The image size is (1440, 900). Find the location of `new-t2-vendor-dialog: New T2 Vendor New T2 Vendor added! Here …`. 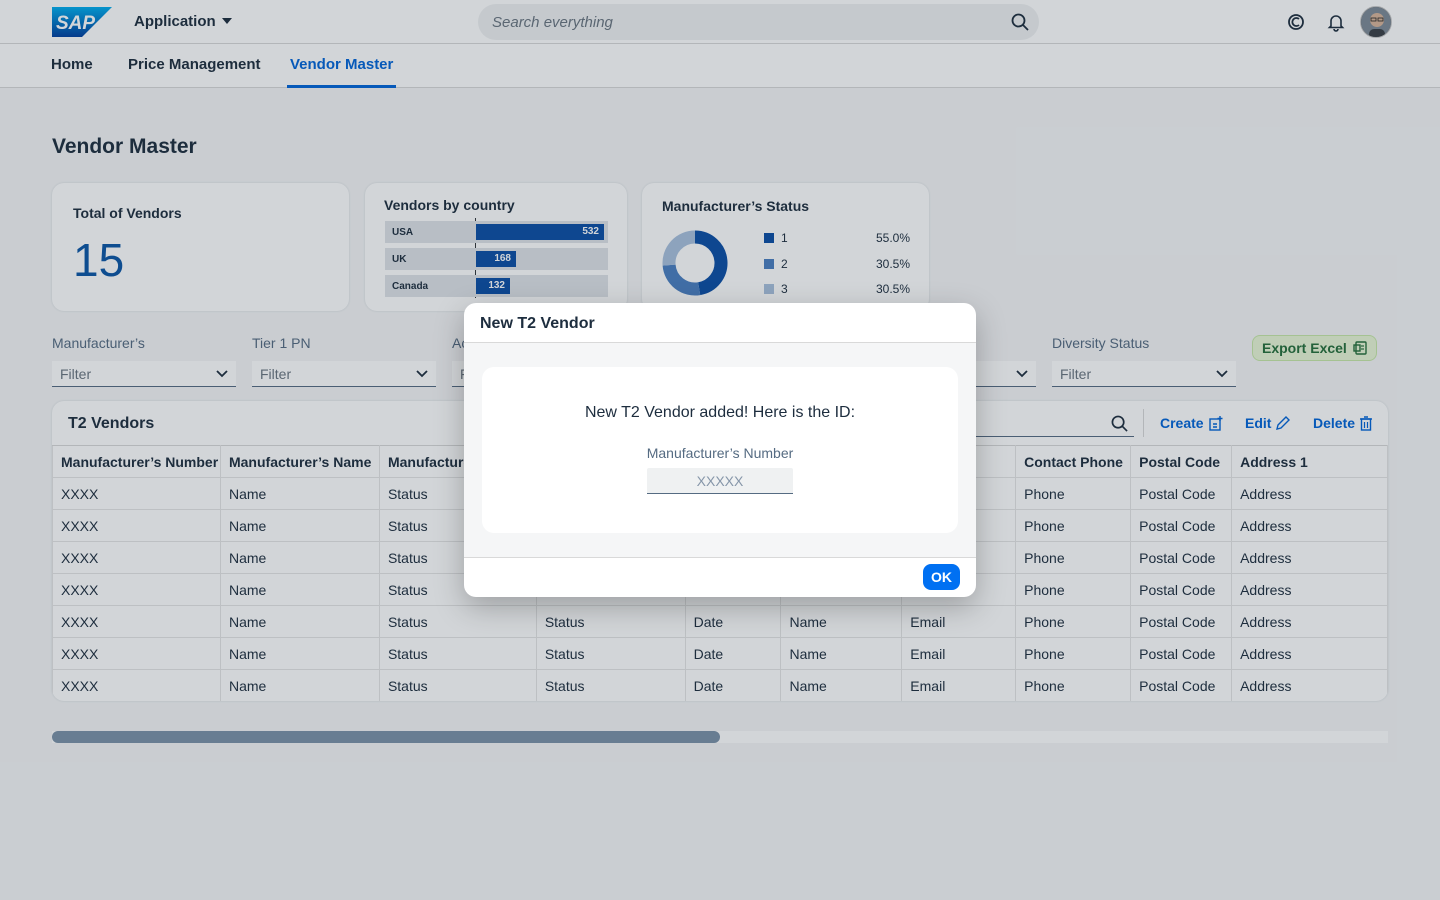

new-t2-vendor-dialog: New T2 Vendor New T2 Vendor added! Here … is located at coordinates (720, 450).